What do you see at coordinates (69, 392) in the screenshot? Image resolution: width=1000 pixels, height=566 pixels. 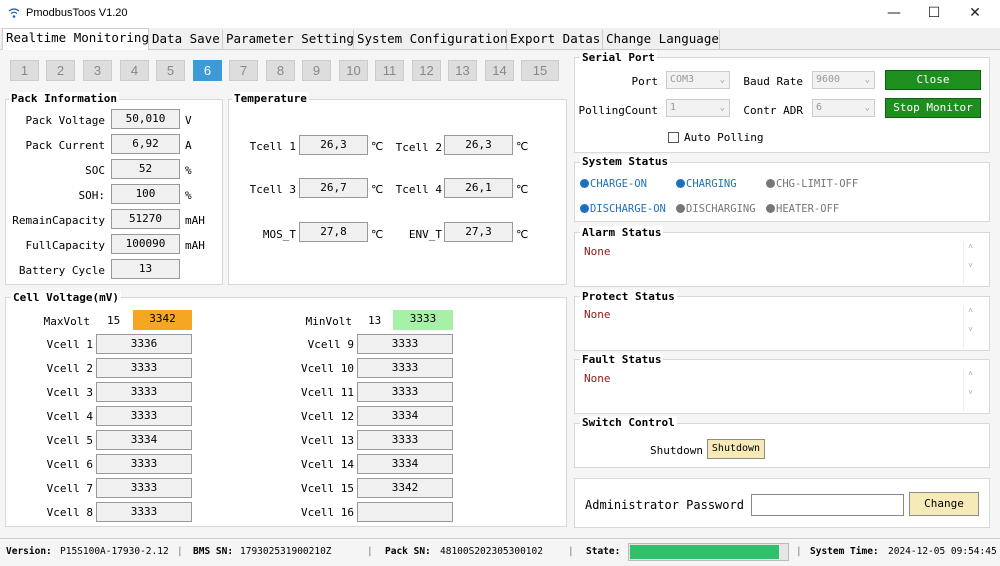 I see `vcell-label: Vcell 3` at bounding box center [69, 392].